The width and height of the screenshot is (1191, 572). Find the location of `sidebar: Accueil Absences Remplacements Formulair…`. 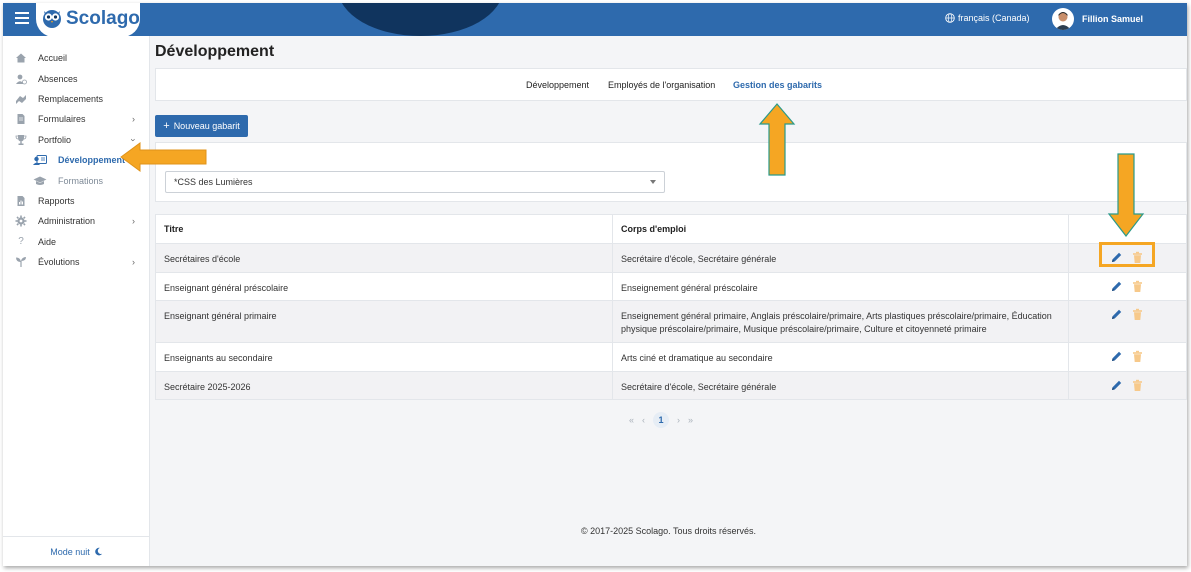

sidebar: Accueil Absences Remplacements Formulair… is located at coordinates (76, 301).